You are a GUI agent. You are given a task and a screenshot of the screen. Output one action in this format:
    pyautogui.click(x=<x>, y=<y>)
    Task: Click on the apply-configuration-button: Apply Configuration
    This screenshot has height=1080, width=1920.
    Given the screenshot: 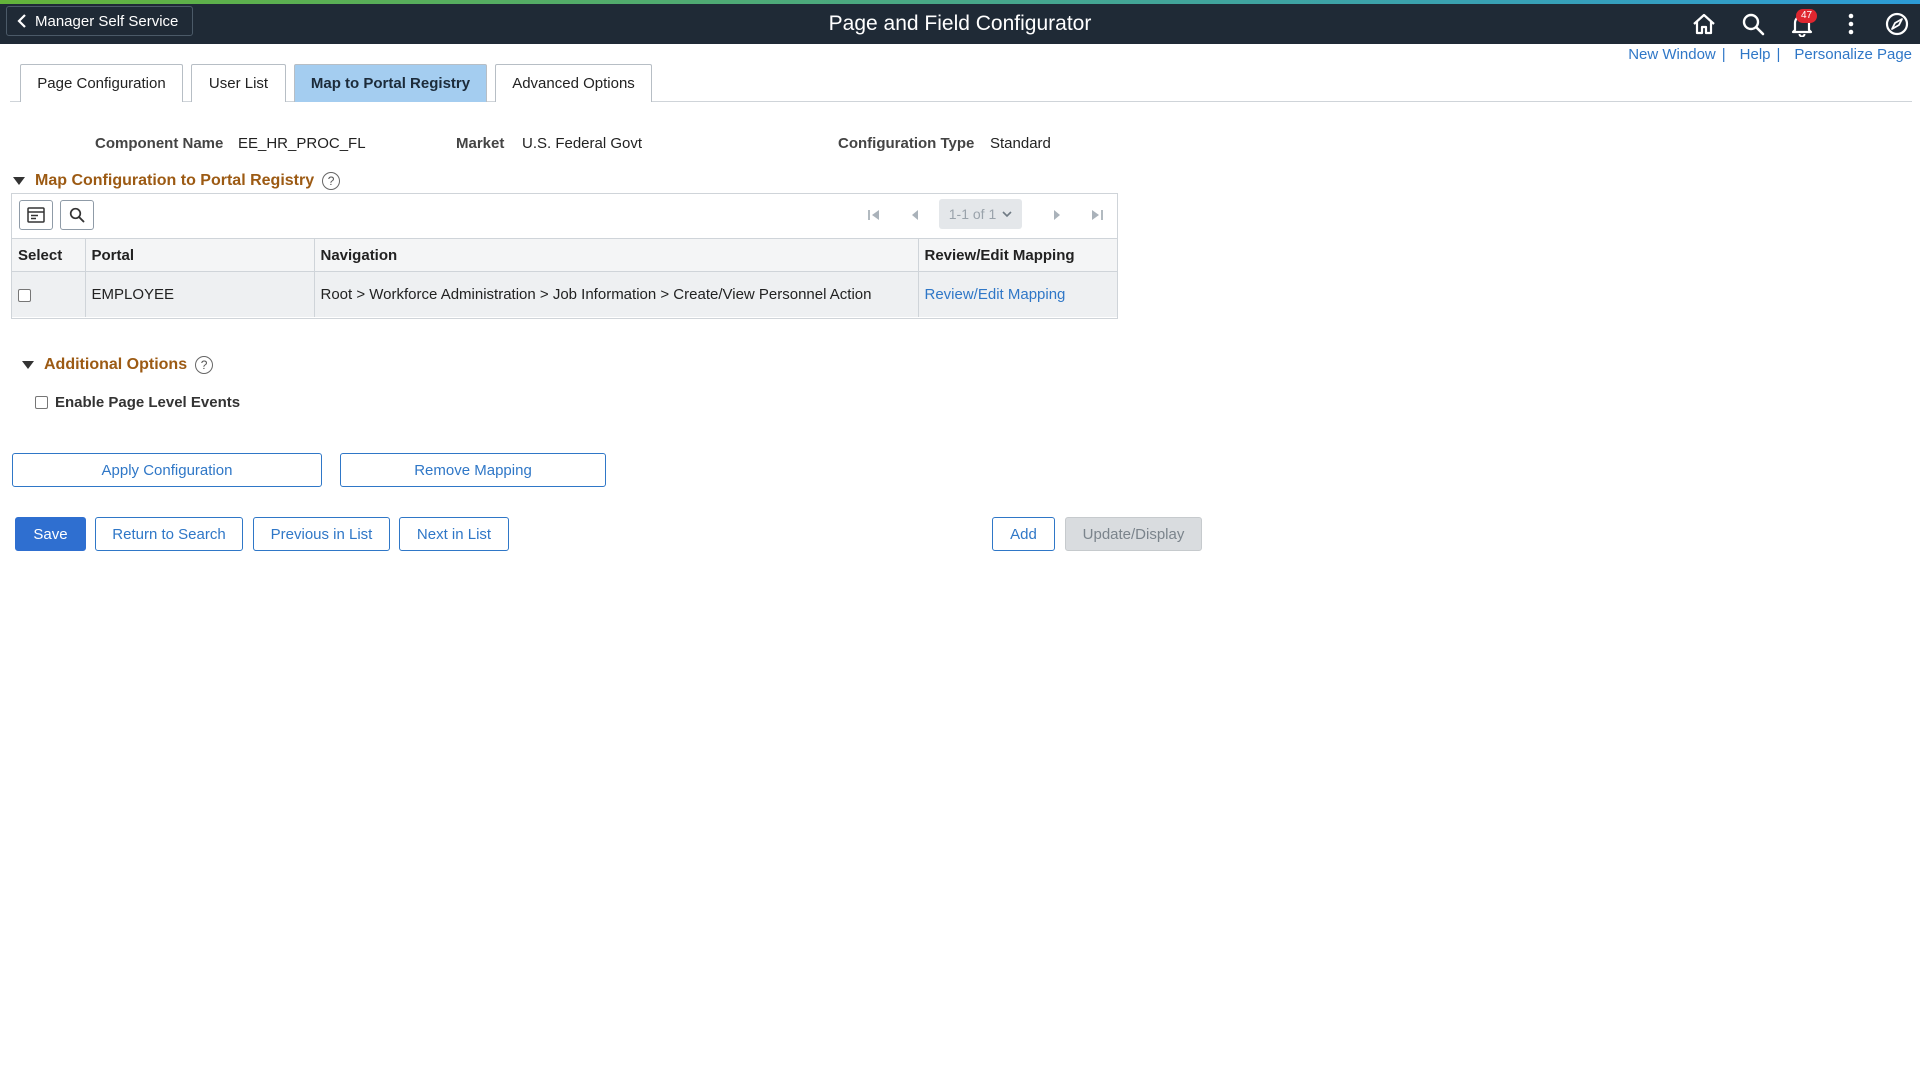 What is the action you would take?
    pyautogui.click(x=167, y=470)
    